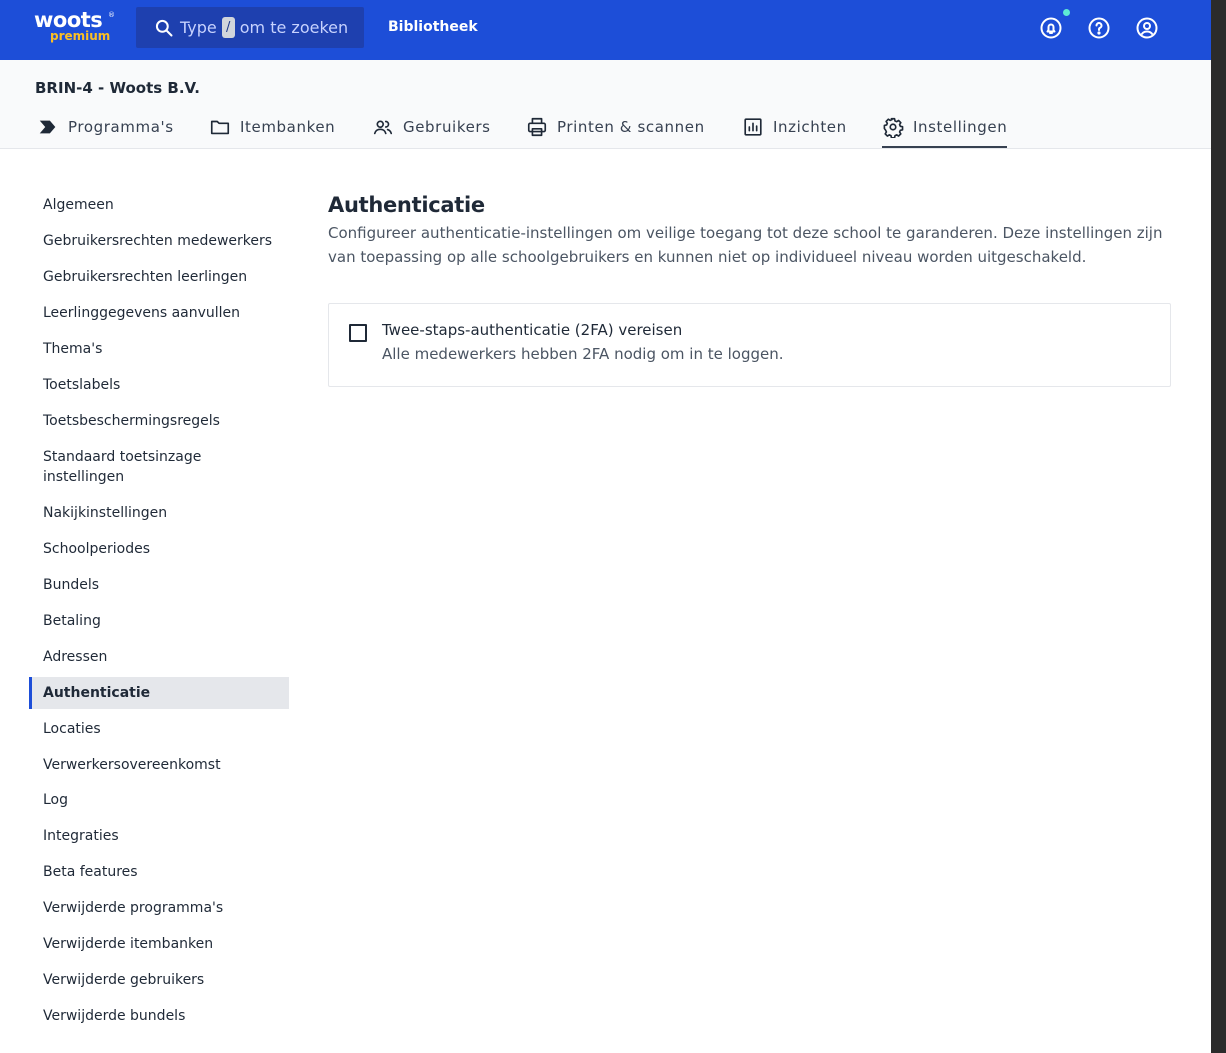 Image resolution: width=1226 pixels, height=1053 pixels. I want to click on users-icon, so click(383, 127).